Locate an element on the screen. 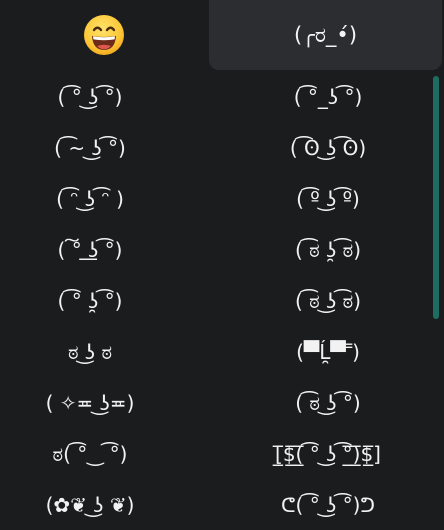 The image size is (444, 530). kaomoji-item: ᕦ( ͡° ͜ʖ ͡°)ᕤ is located at coordinates (328, 505).